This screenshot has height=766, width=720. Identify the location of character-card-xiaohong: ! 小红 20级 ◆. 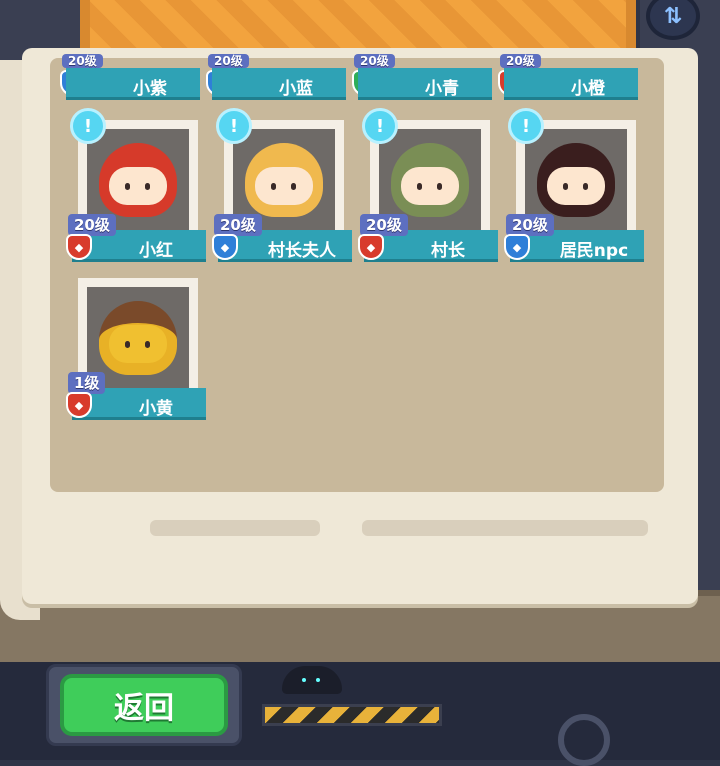
(136, 186).